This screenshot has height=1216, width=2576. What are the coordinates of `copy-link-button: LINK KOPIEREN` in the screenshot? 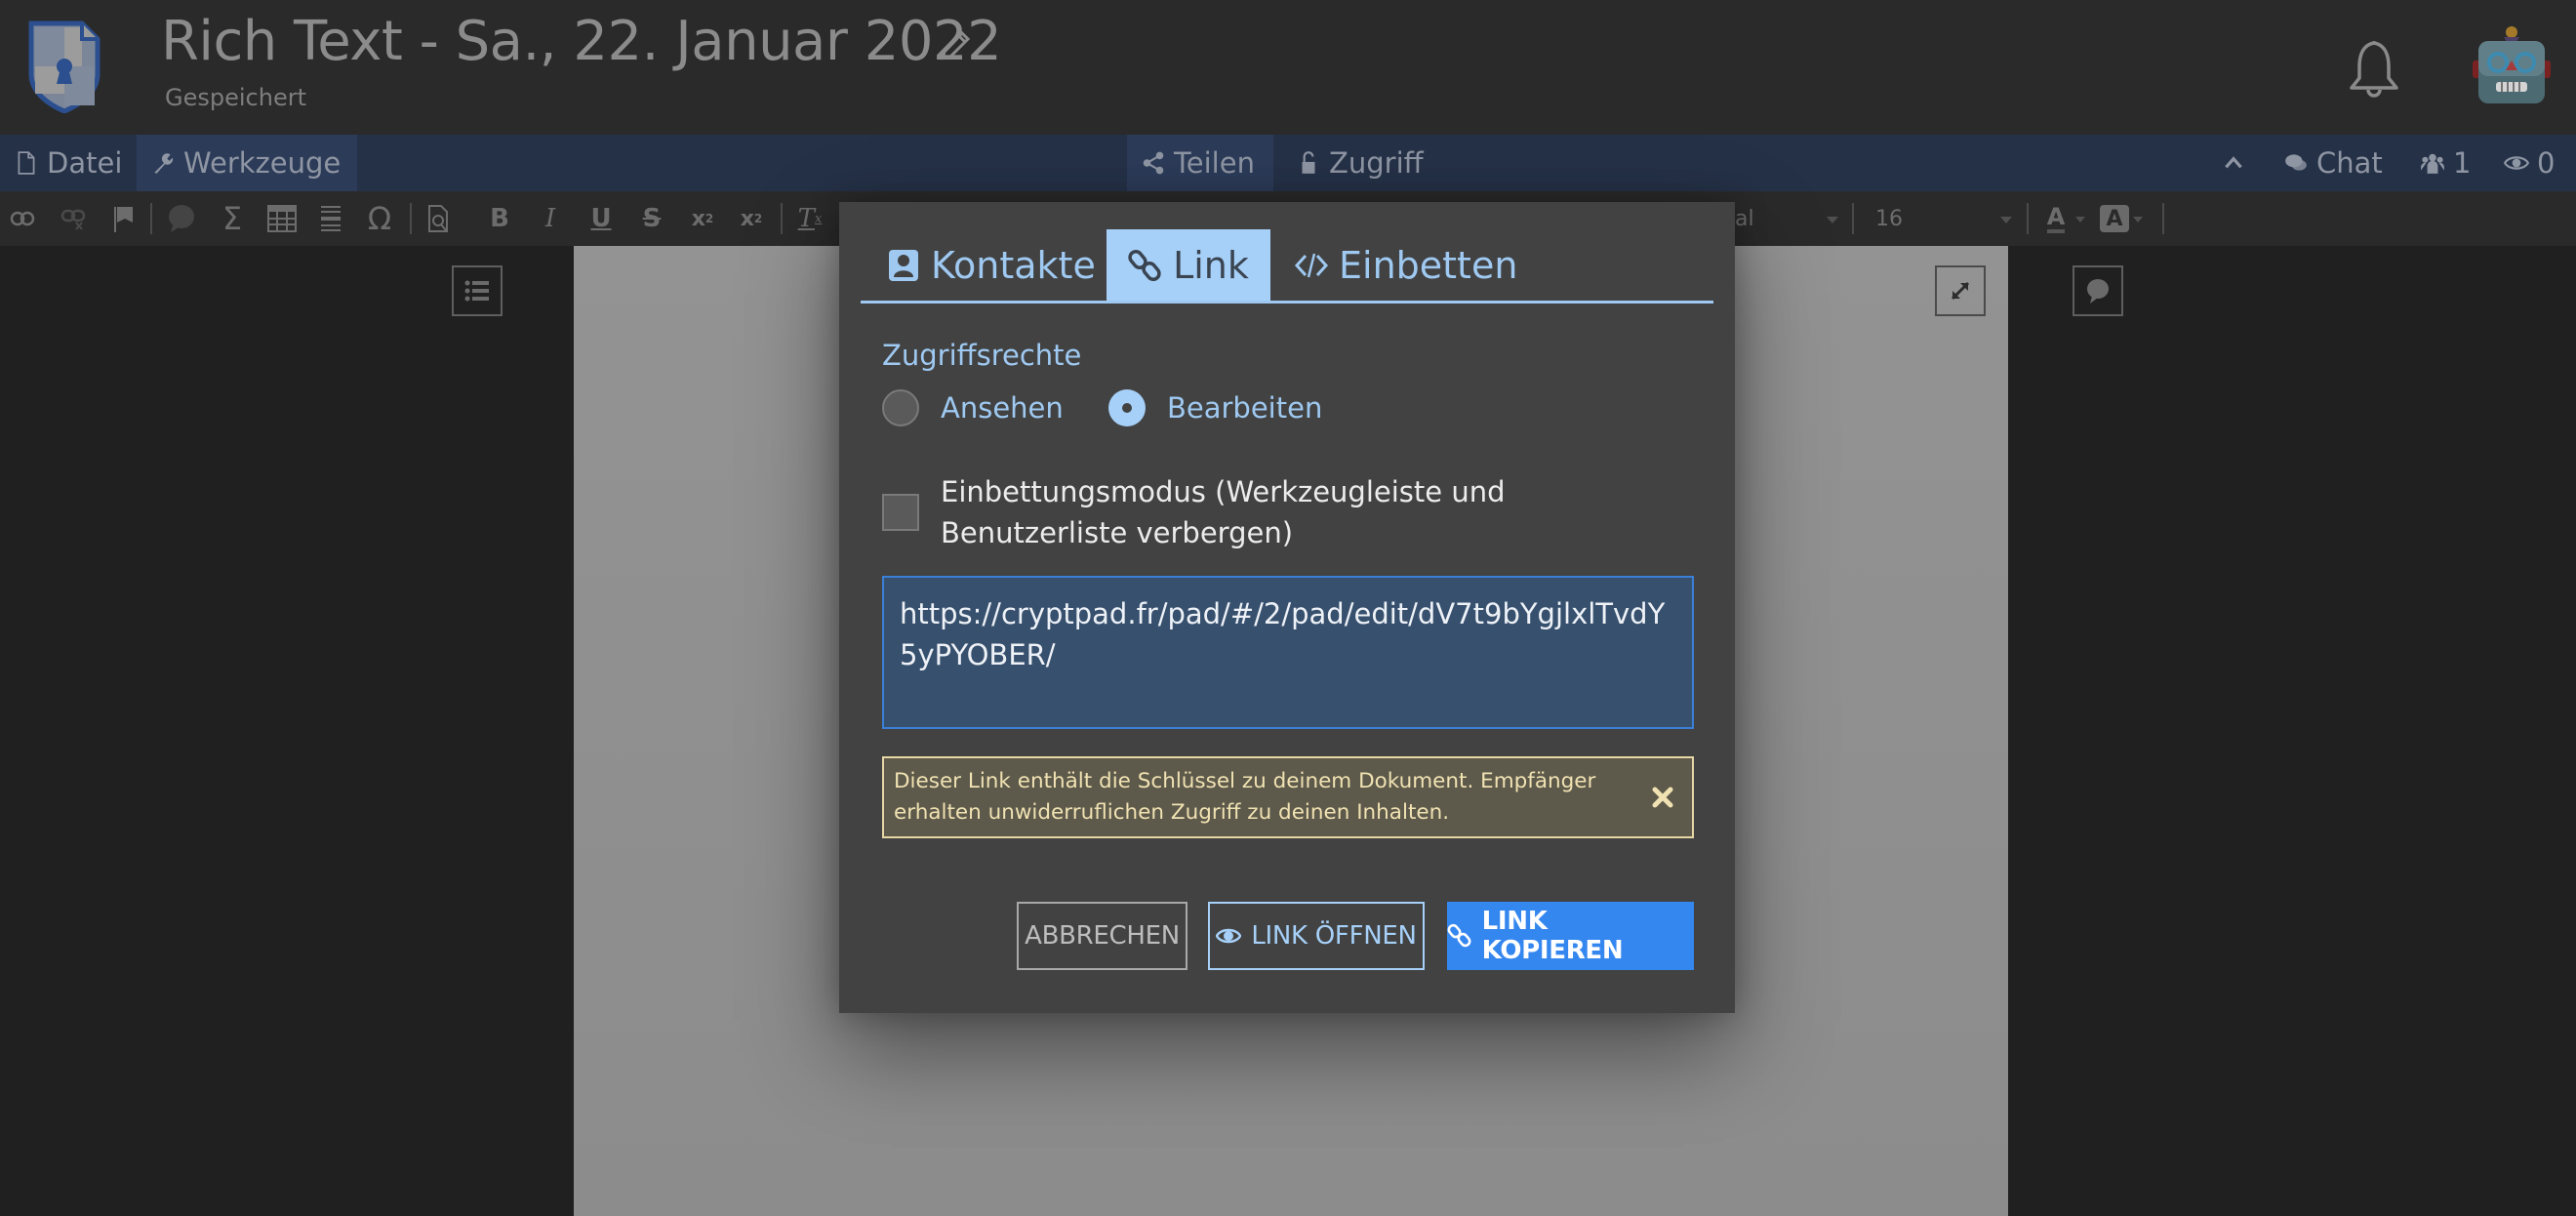 It's located at (1570, 936).